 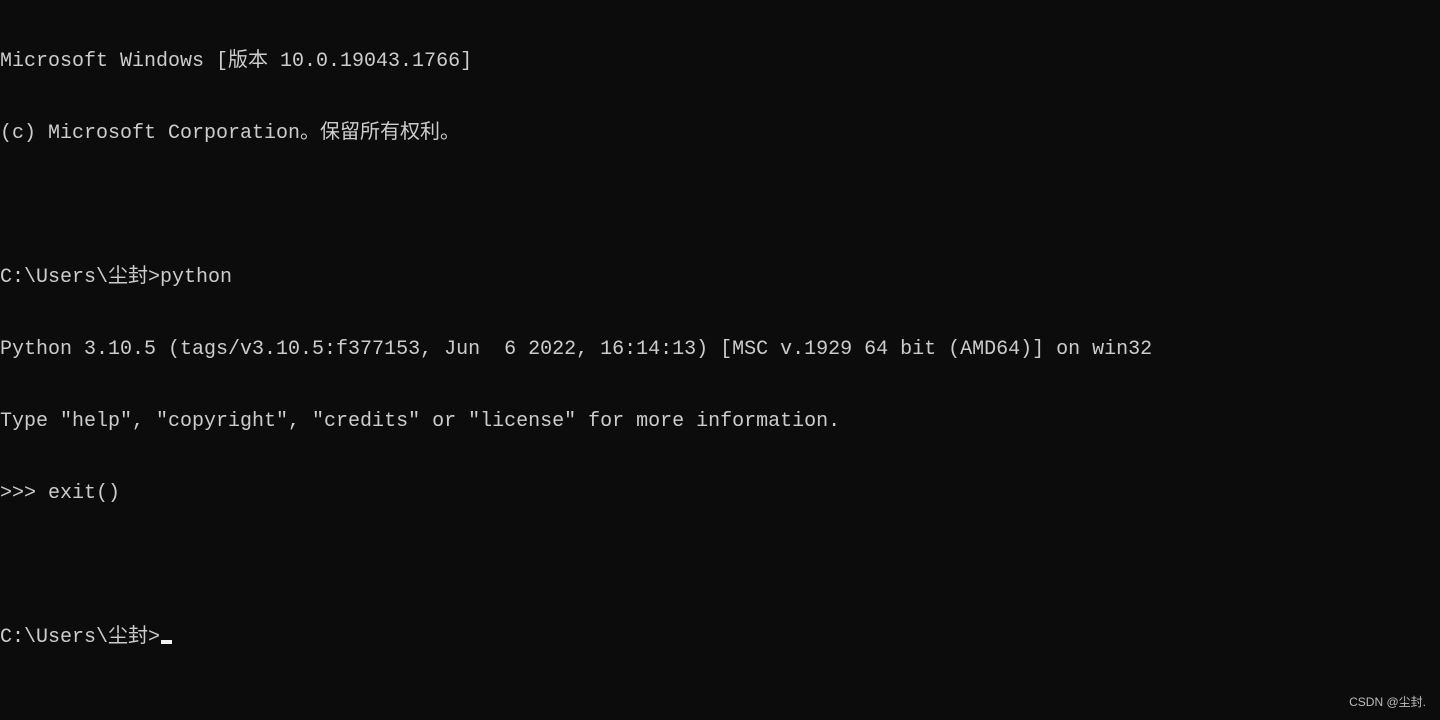 What do you see at coordinates (1387, 702) in the screenshot?
I see `watermark: CSDN @尘封.` at bounding box center [1387, 702].